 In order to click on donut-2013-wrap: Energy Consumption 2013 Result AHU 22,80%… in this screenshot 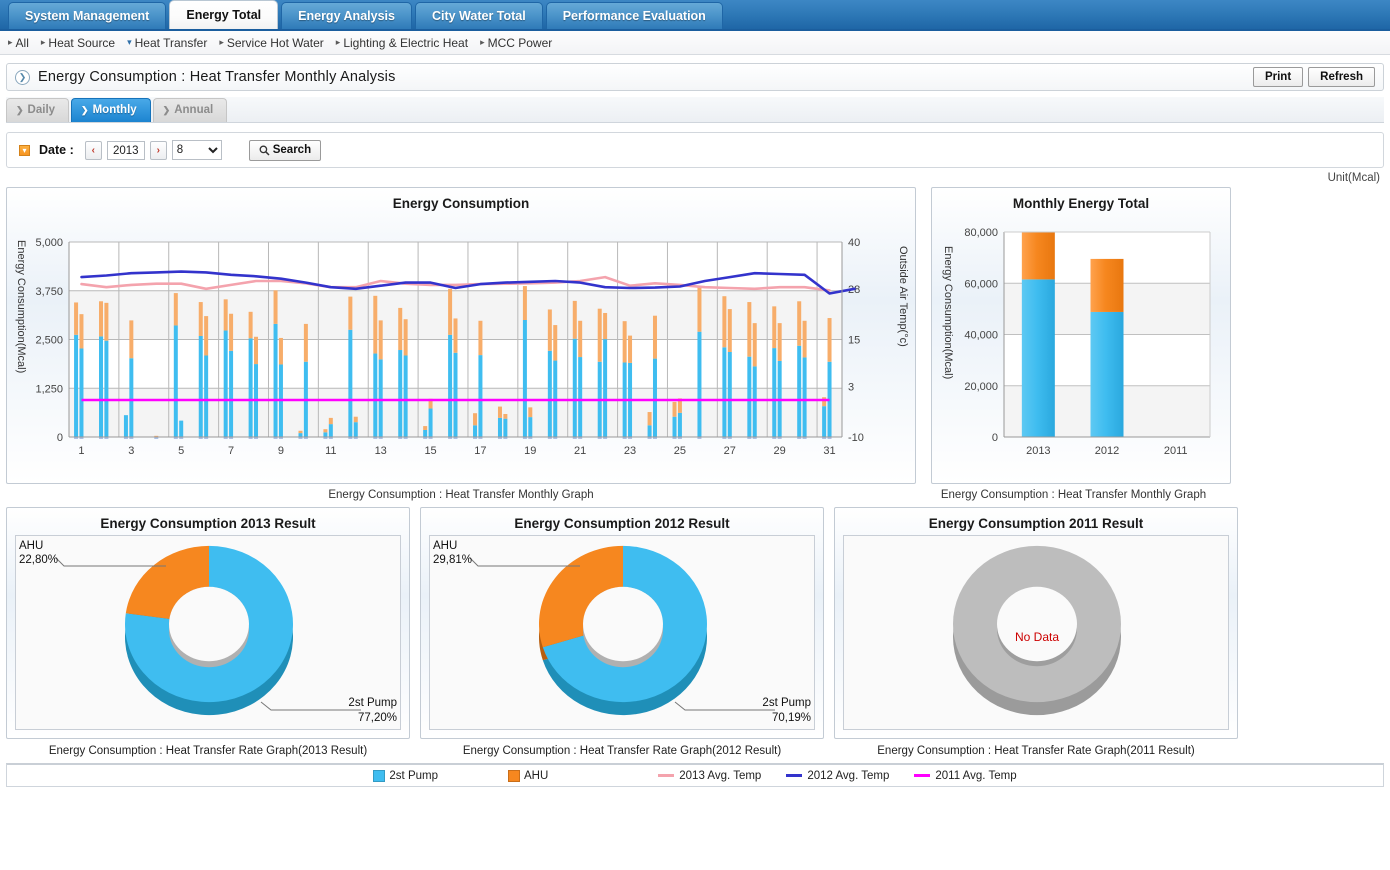, I will do `click(208, 632)`.